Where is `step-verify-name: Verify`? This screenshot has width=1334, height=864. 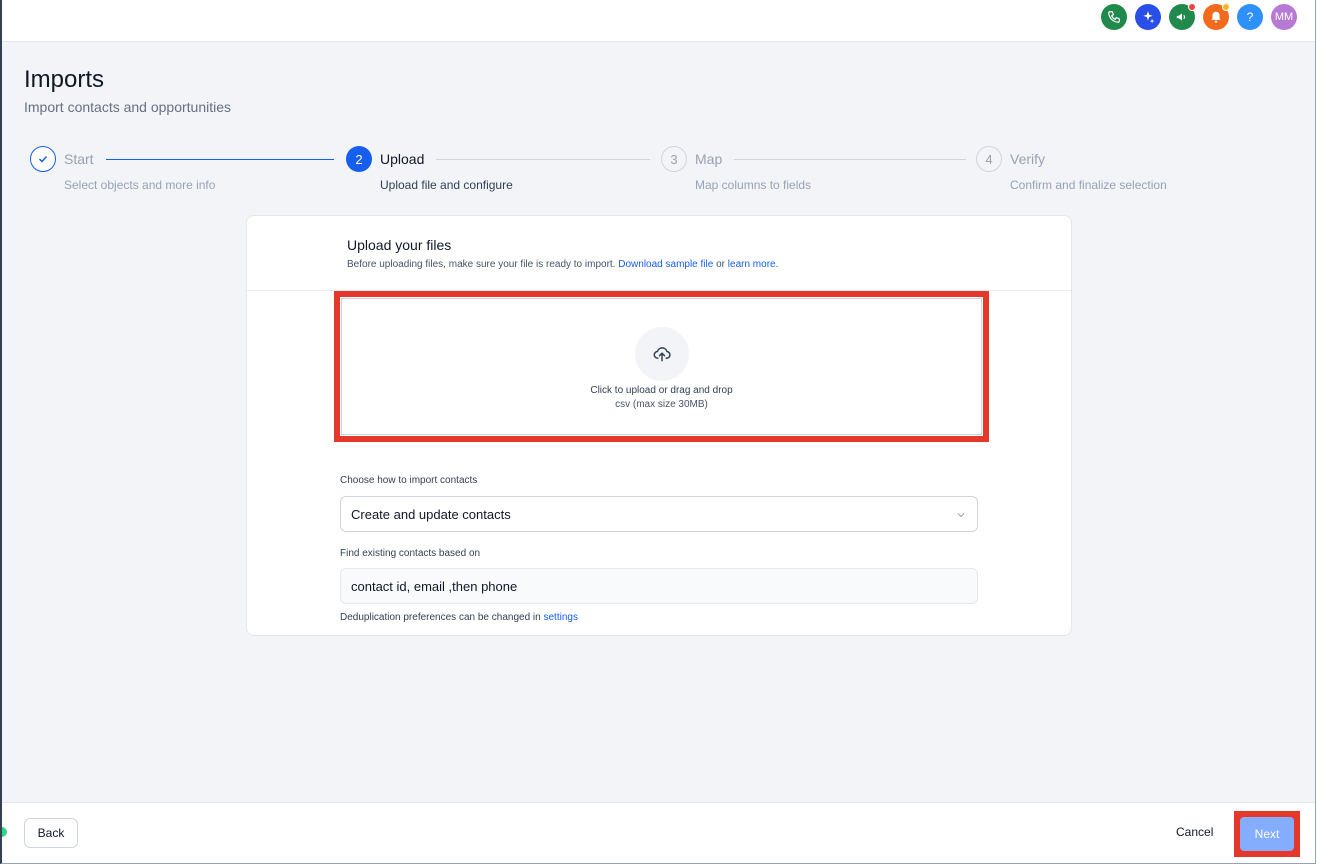 step-verify-name: Verify is located at coordinates (1028, 159).